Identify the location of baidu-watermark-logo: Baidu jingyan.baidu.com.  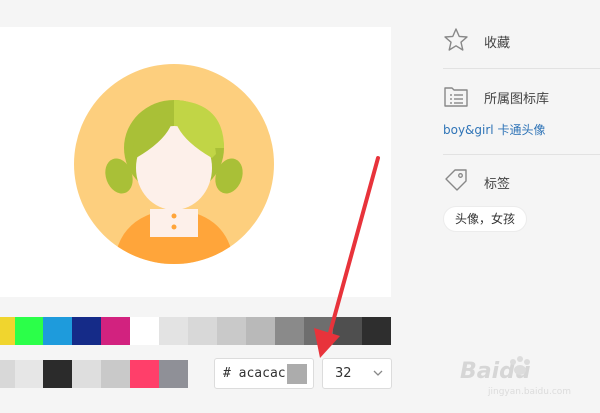
(515, 376).